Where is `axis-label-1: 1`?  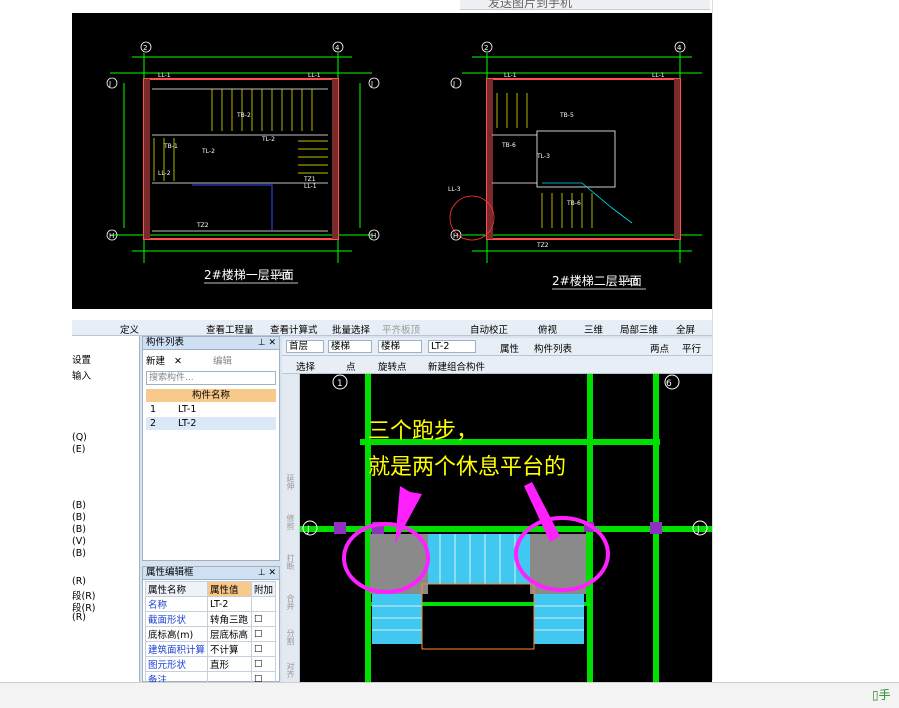 axis-label-1: 1 is located at coordinates (340, 384).